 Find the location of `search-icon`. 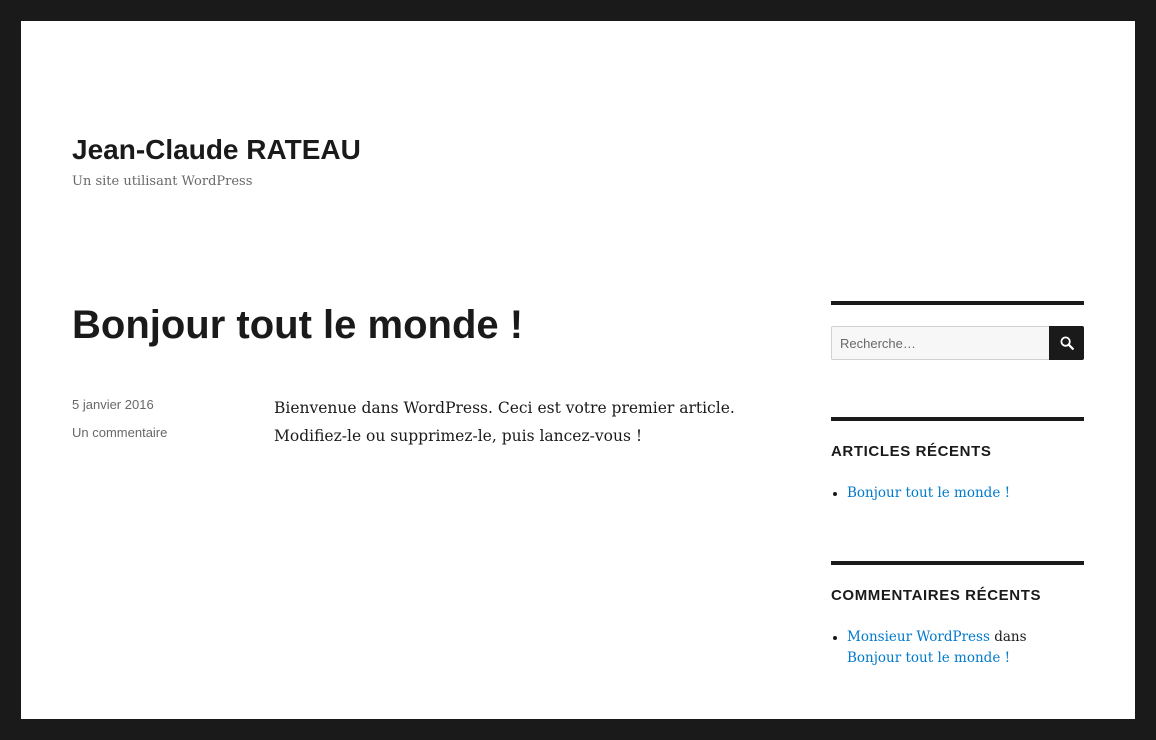

search-icon is located at coordinates (1067, 343).